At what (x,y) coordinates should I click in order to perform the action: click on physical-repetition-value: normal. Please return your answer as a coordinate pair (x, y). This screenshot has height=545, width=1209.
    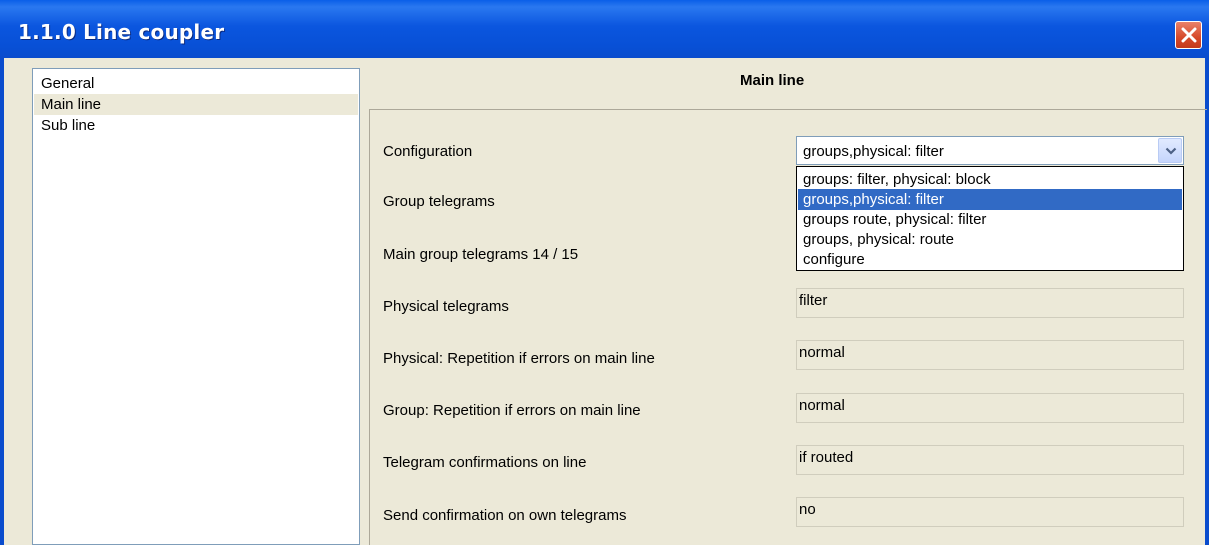
    Looking at the image, I should click on (822, 352).